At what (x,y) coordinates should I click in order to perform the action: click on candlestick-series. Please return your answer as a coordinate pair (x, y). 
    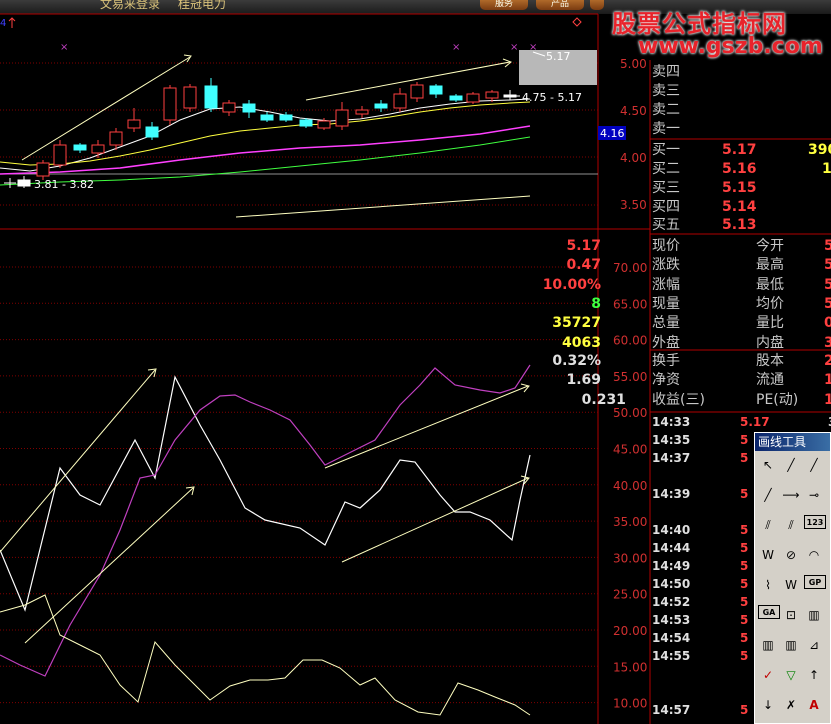
    Looking at the image, I should click on (267, 133).